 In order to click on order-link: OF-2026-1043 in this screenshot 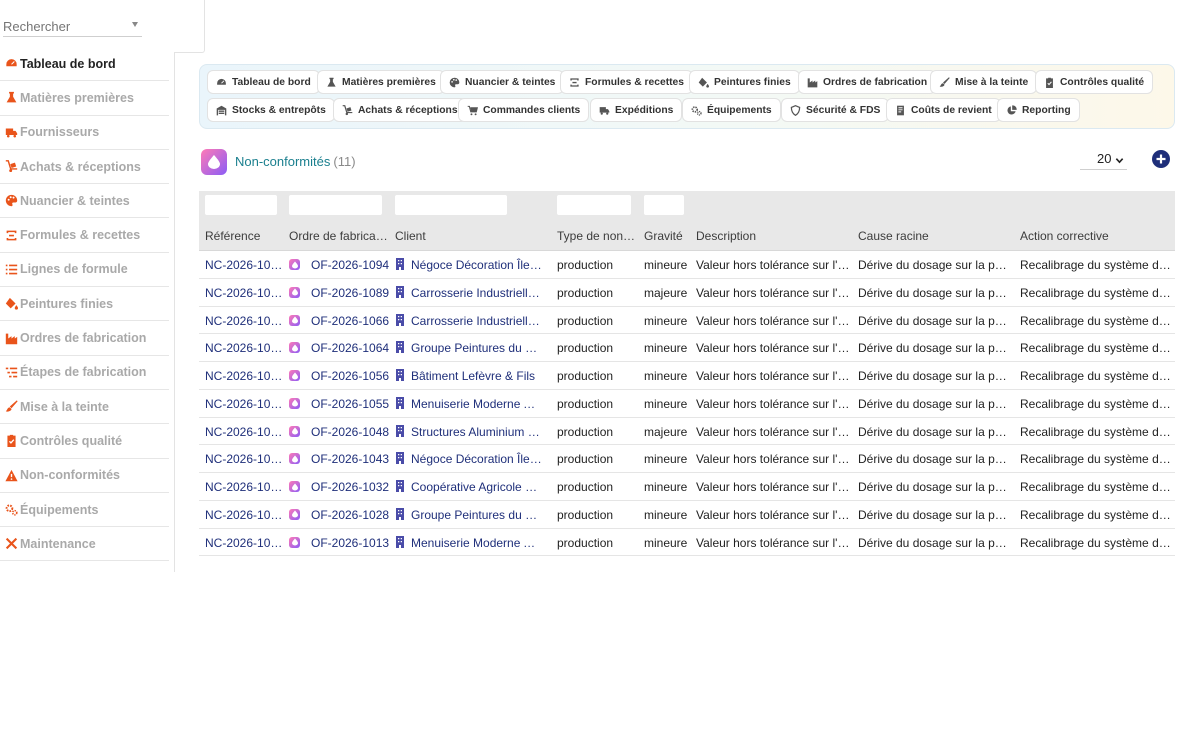, I will do `click(350, 459)`.